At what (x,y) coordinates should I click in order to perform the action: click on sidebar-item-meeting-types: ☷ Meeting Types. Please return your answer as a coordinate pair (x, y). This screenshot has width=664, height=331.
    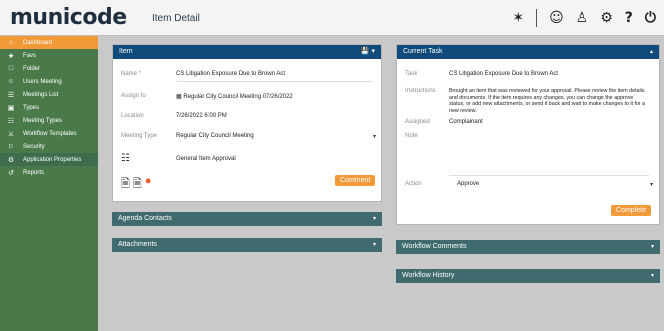
    Looking at the image, I should click on (49, 120).